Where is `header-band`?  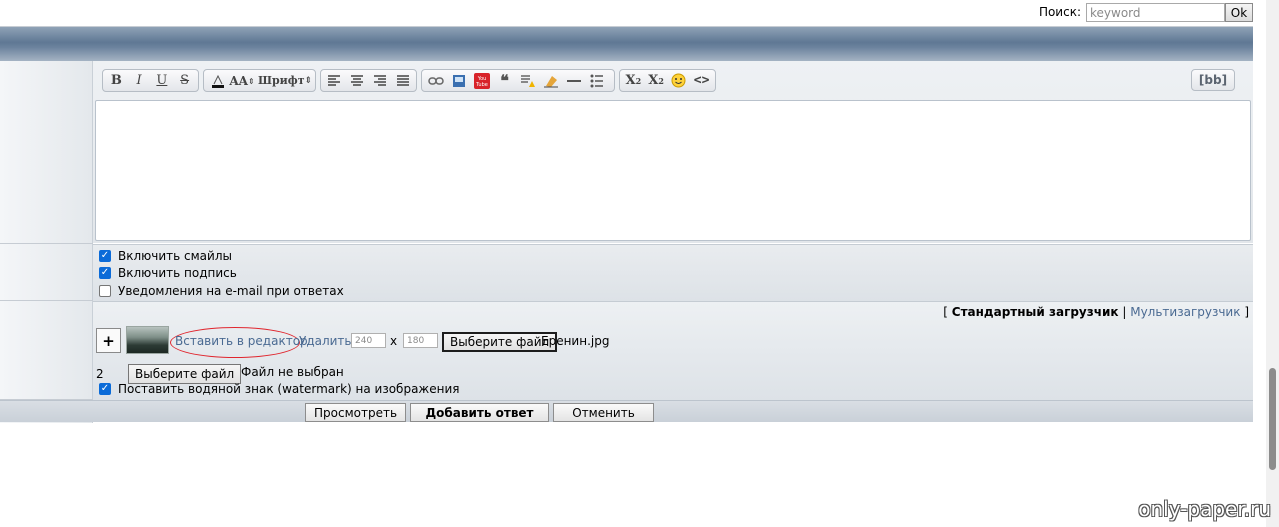
header-band is located at coordinates (626, 44).